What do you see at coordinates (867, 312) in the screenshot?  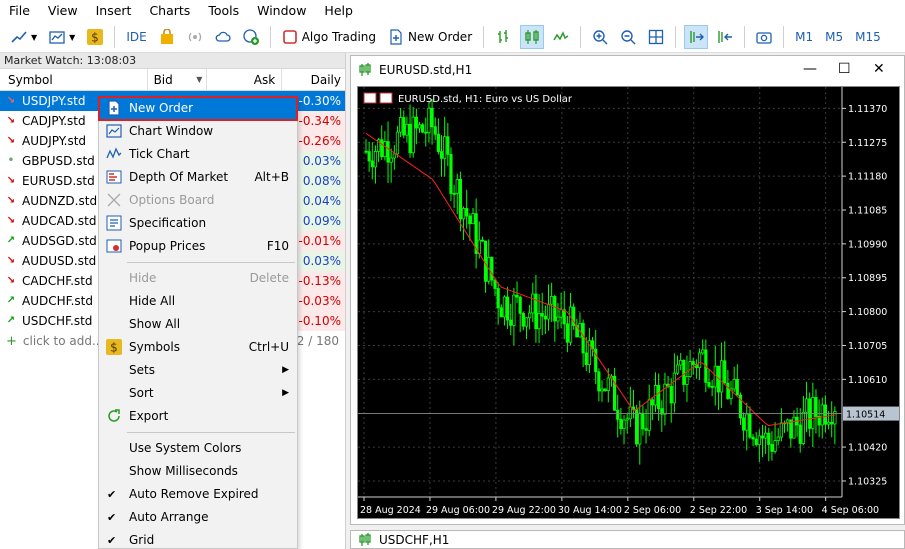 I see `price-tick-label: 1.10800` at bounding box center [867, 312].